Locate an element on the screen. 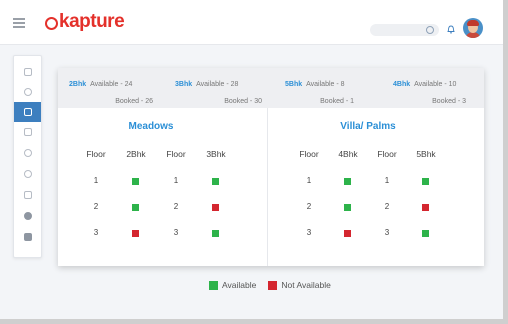 Image resolution: width=508 pixels, height=324 pixels. edit-icon is located at coordinates (27, 132).